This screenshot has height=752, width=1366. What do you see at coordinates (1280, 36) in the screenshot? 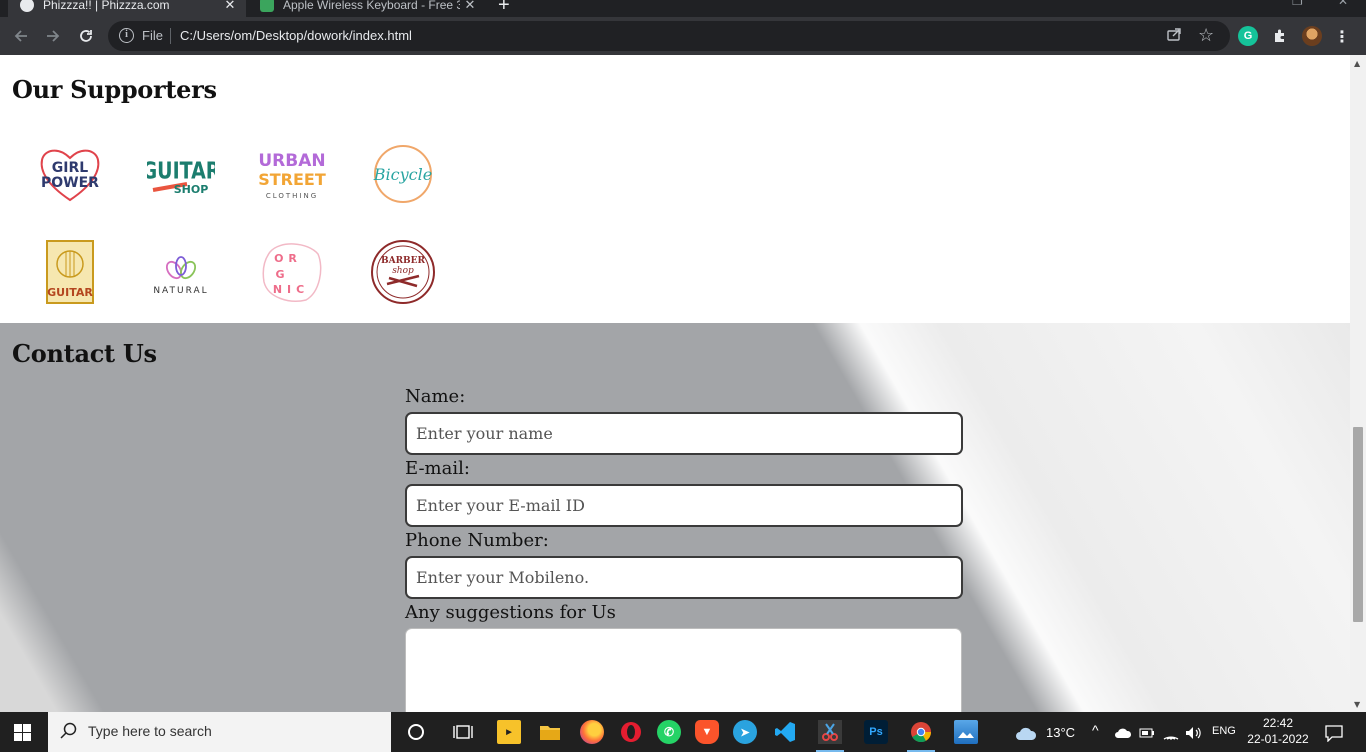
I see `extensions-puzzle-icon` at bounding box center [1280, 36].